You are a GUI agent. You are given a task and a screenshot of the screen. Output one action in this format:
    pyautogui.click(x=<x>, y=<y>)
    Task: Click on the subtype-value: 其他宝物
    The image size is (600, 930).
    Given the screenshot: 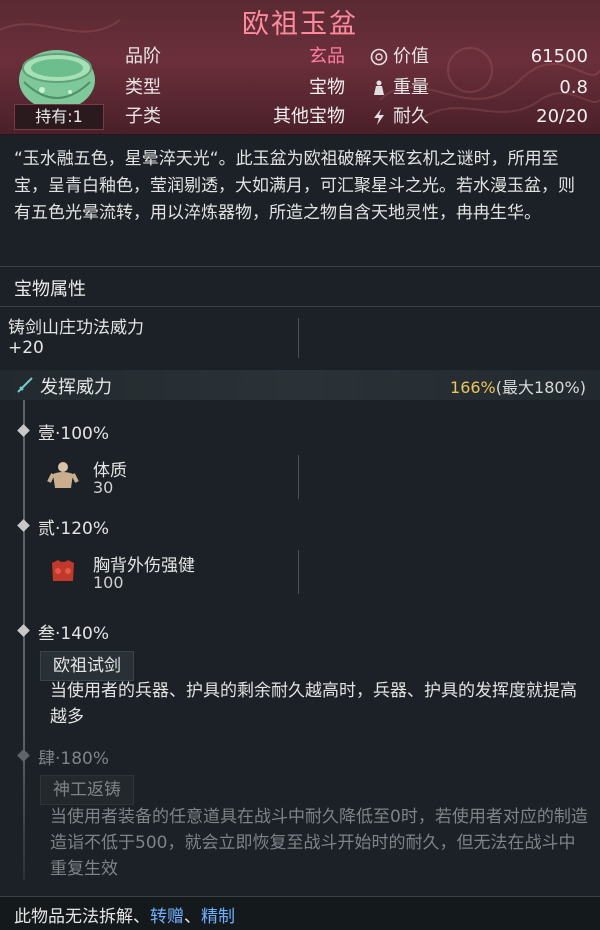 What is the action you would take?
    pyautogui.click(x=309, y=116)
    